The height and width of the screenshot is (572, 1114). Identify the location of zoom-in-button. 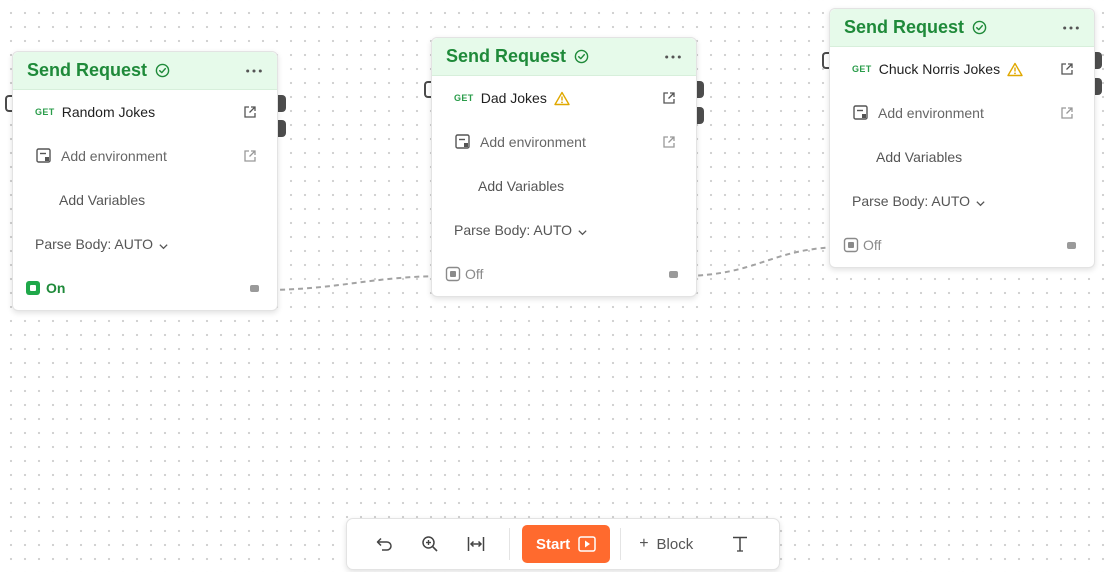
(430, 544).